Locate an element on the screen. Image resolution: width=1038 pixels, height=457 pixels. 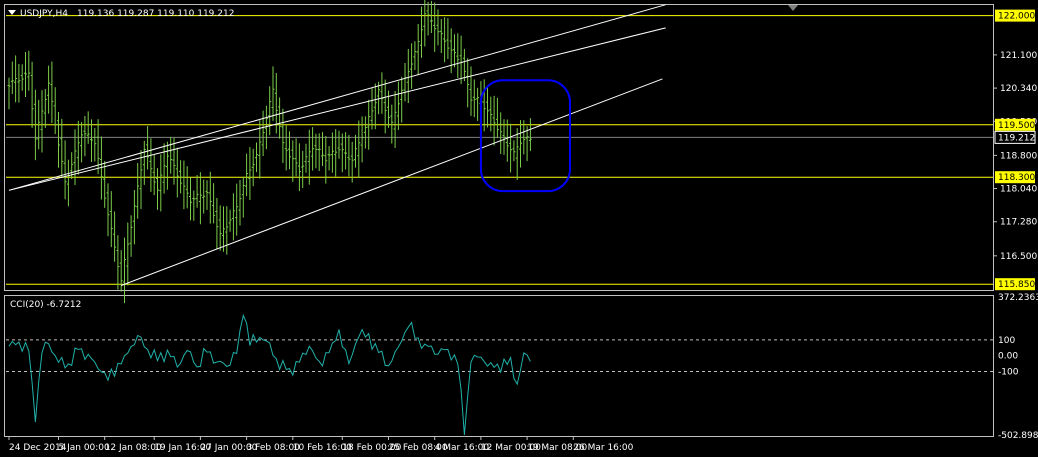
price-axis-label: 118.040 is located at coordinates (1018, 190).